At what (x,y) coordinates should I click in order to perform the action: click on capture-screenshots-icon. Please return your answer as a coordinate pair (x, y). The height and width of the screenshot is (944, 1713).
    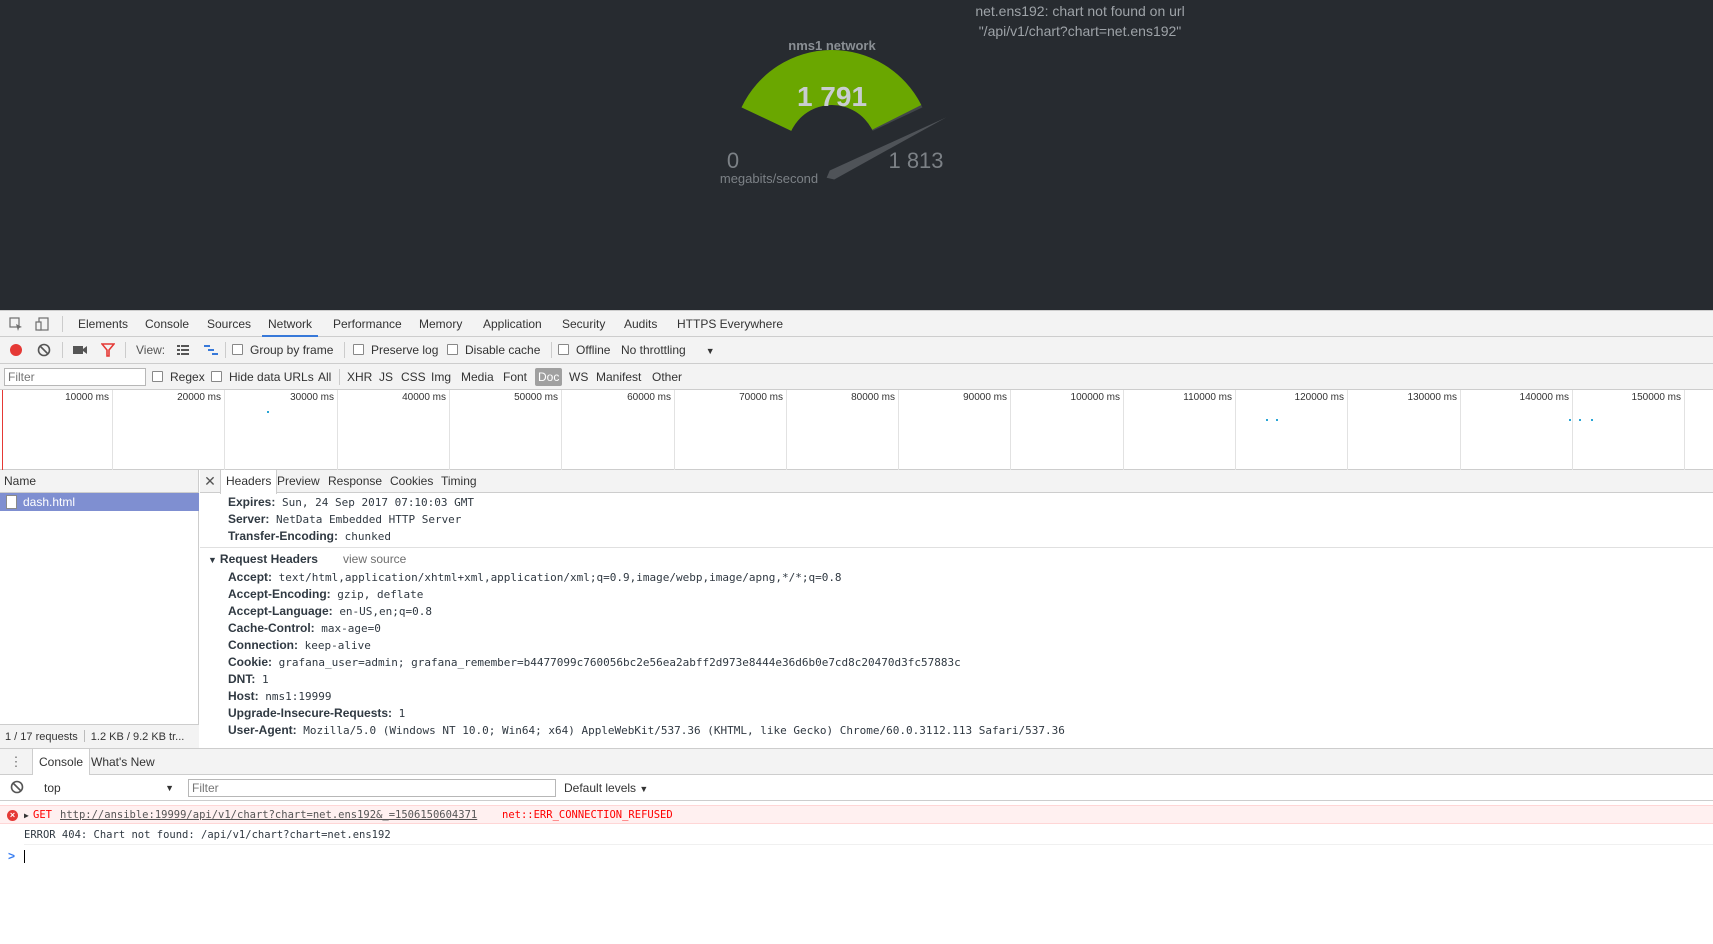
    Looking at the image, I should click on (80, 351).